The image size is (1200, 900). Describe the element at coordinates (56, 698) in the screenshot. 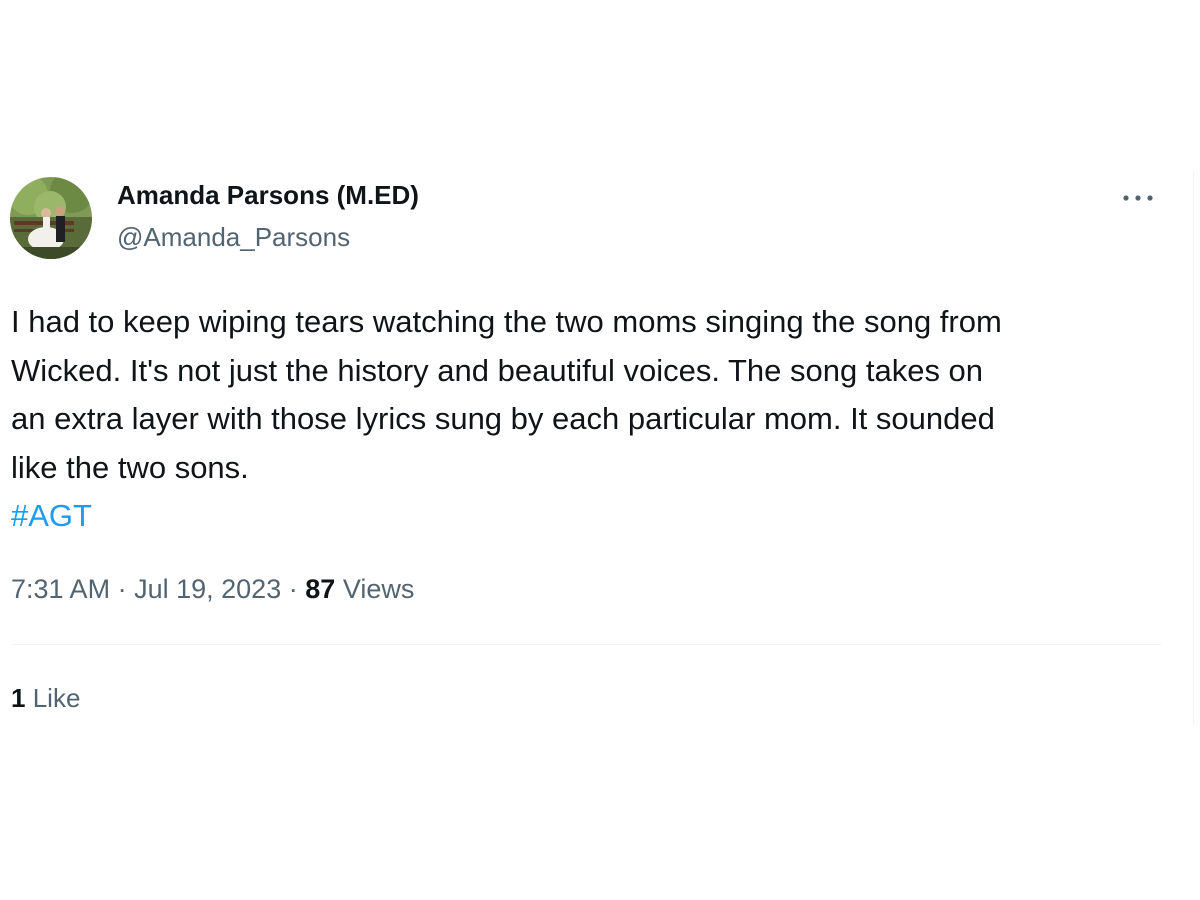

I see `likes-label: Like` at that location.